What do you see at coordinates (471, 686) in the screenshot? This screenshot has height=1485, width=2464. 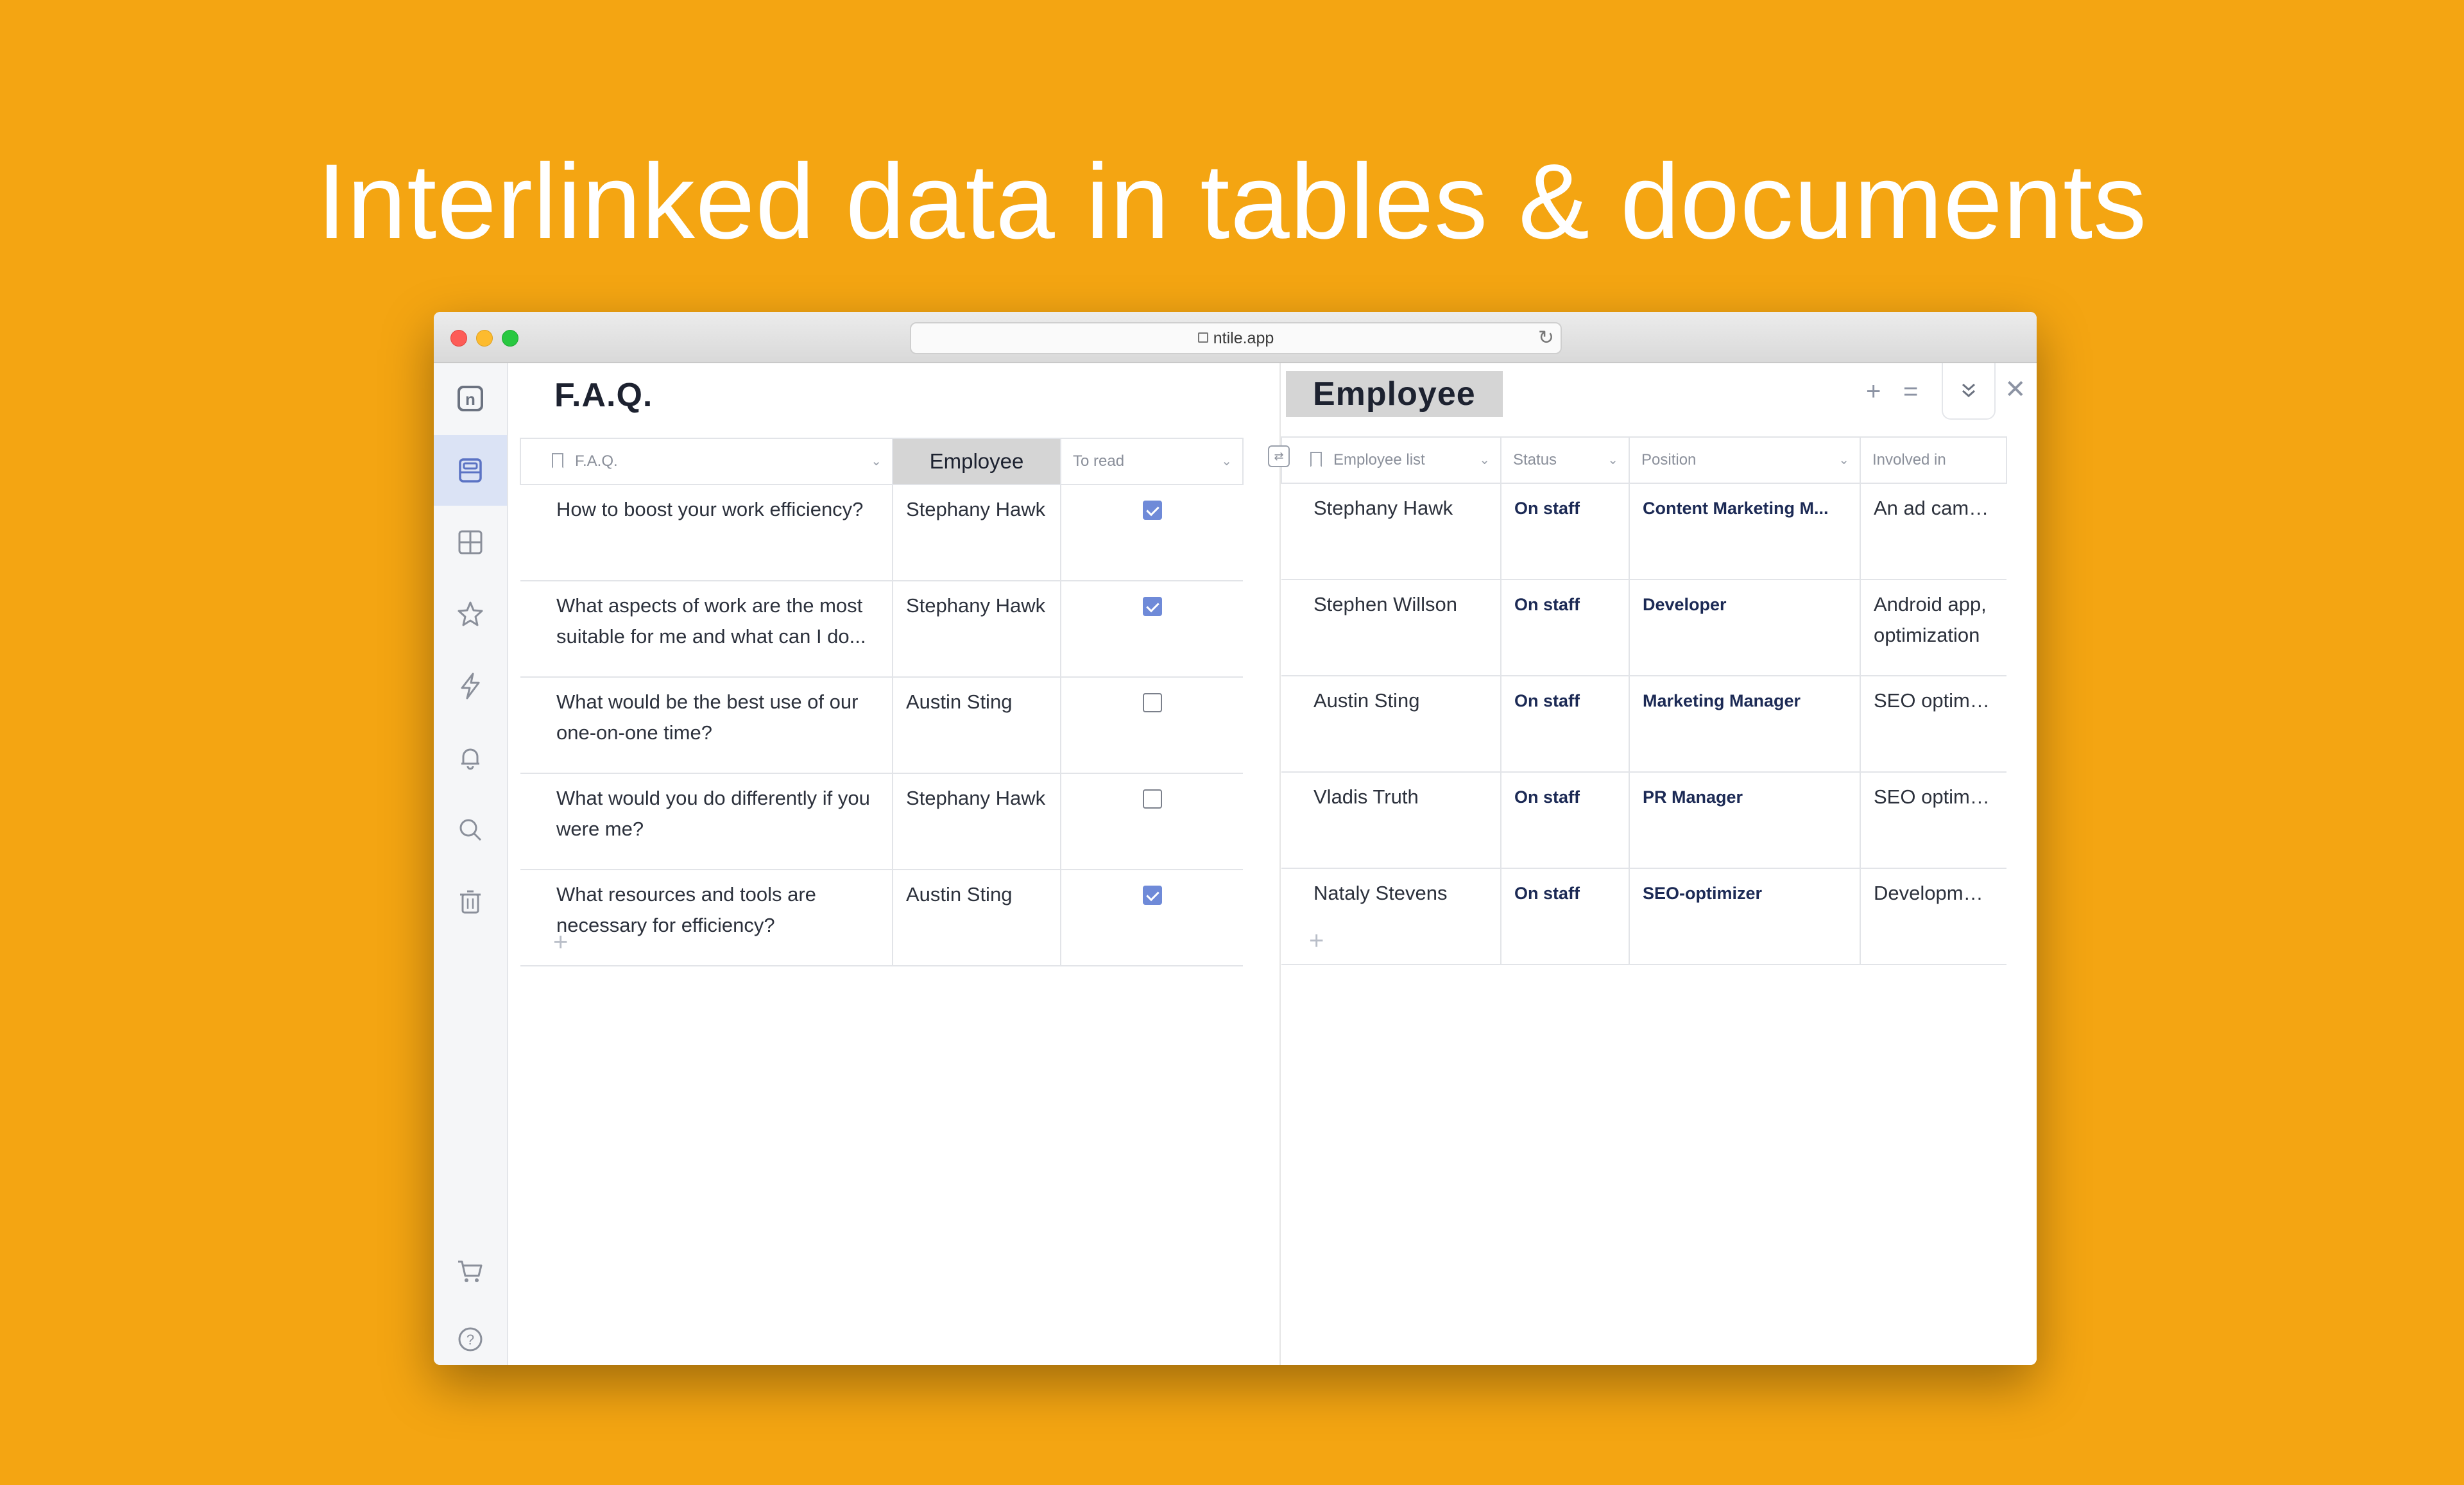 I see `bolt-icon` at bounding box center [471, 686].